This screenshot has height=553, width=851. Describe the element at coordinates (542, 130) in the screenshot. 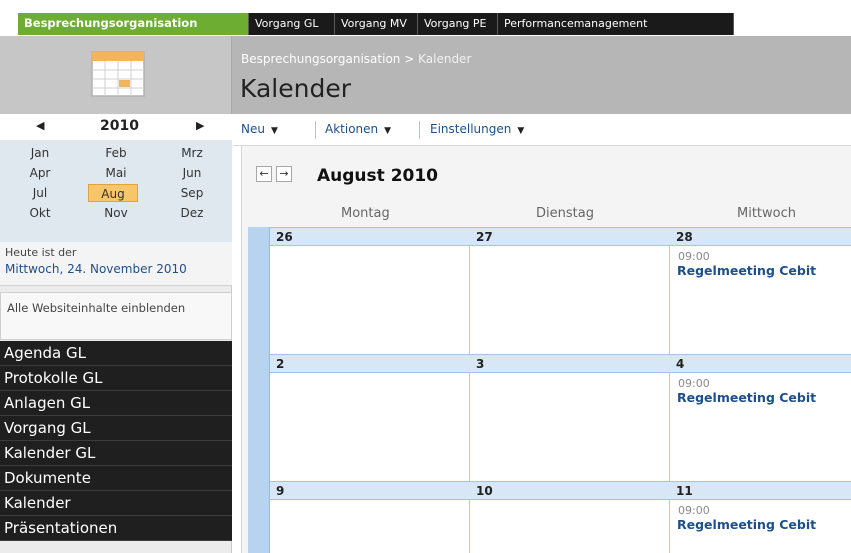

I see `list-toolbar: Neu ▼ Aktionen ▼ Einstellungen ▼` at that location.